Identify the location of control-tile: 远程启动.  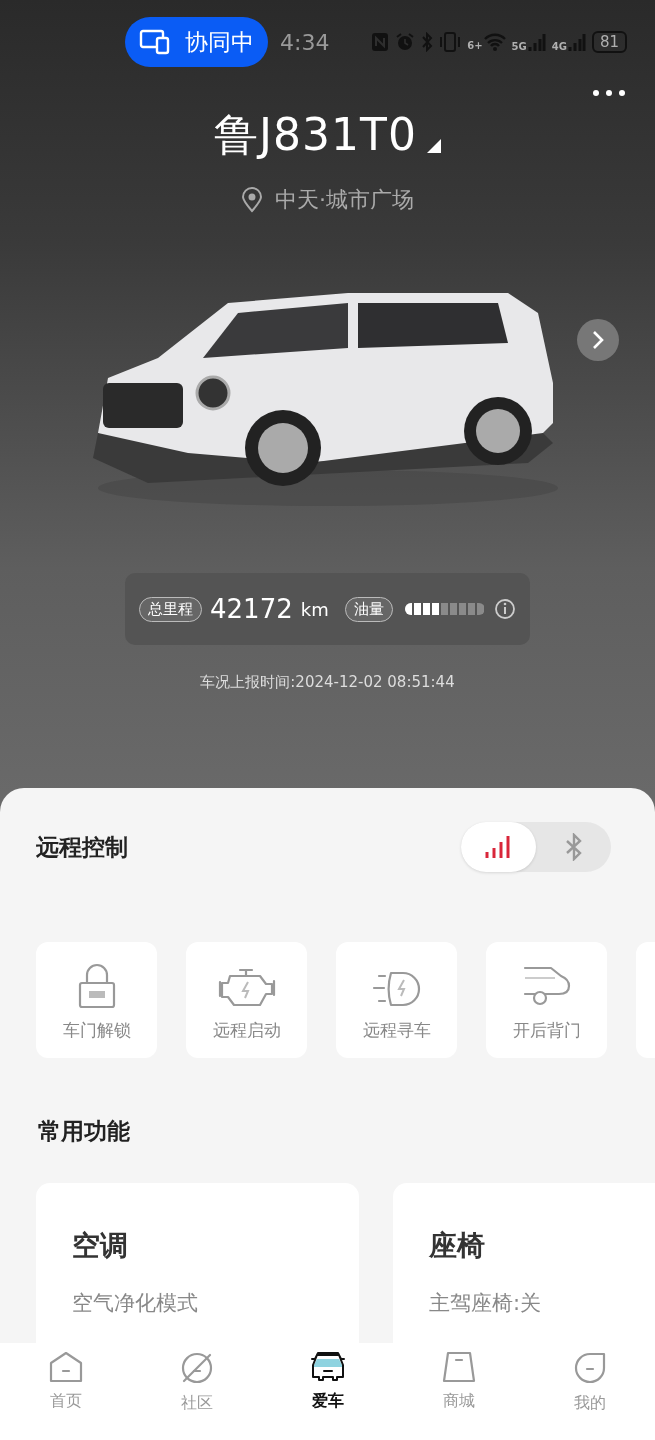
(246, 1000).